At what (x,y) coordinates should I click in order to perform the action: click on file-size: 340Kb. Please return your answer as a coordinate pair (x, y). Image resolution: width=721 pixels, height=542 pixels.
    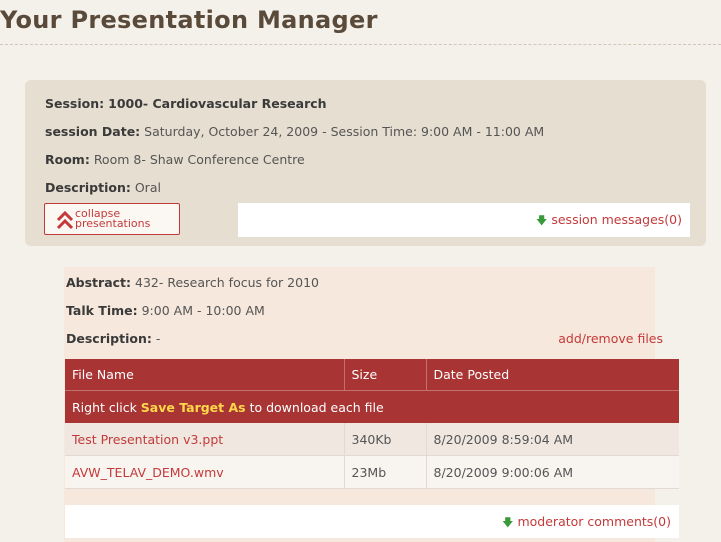
    Looking at the image, I should click on (385, 439).